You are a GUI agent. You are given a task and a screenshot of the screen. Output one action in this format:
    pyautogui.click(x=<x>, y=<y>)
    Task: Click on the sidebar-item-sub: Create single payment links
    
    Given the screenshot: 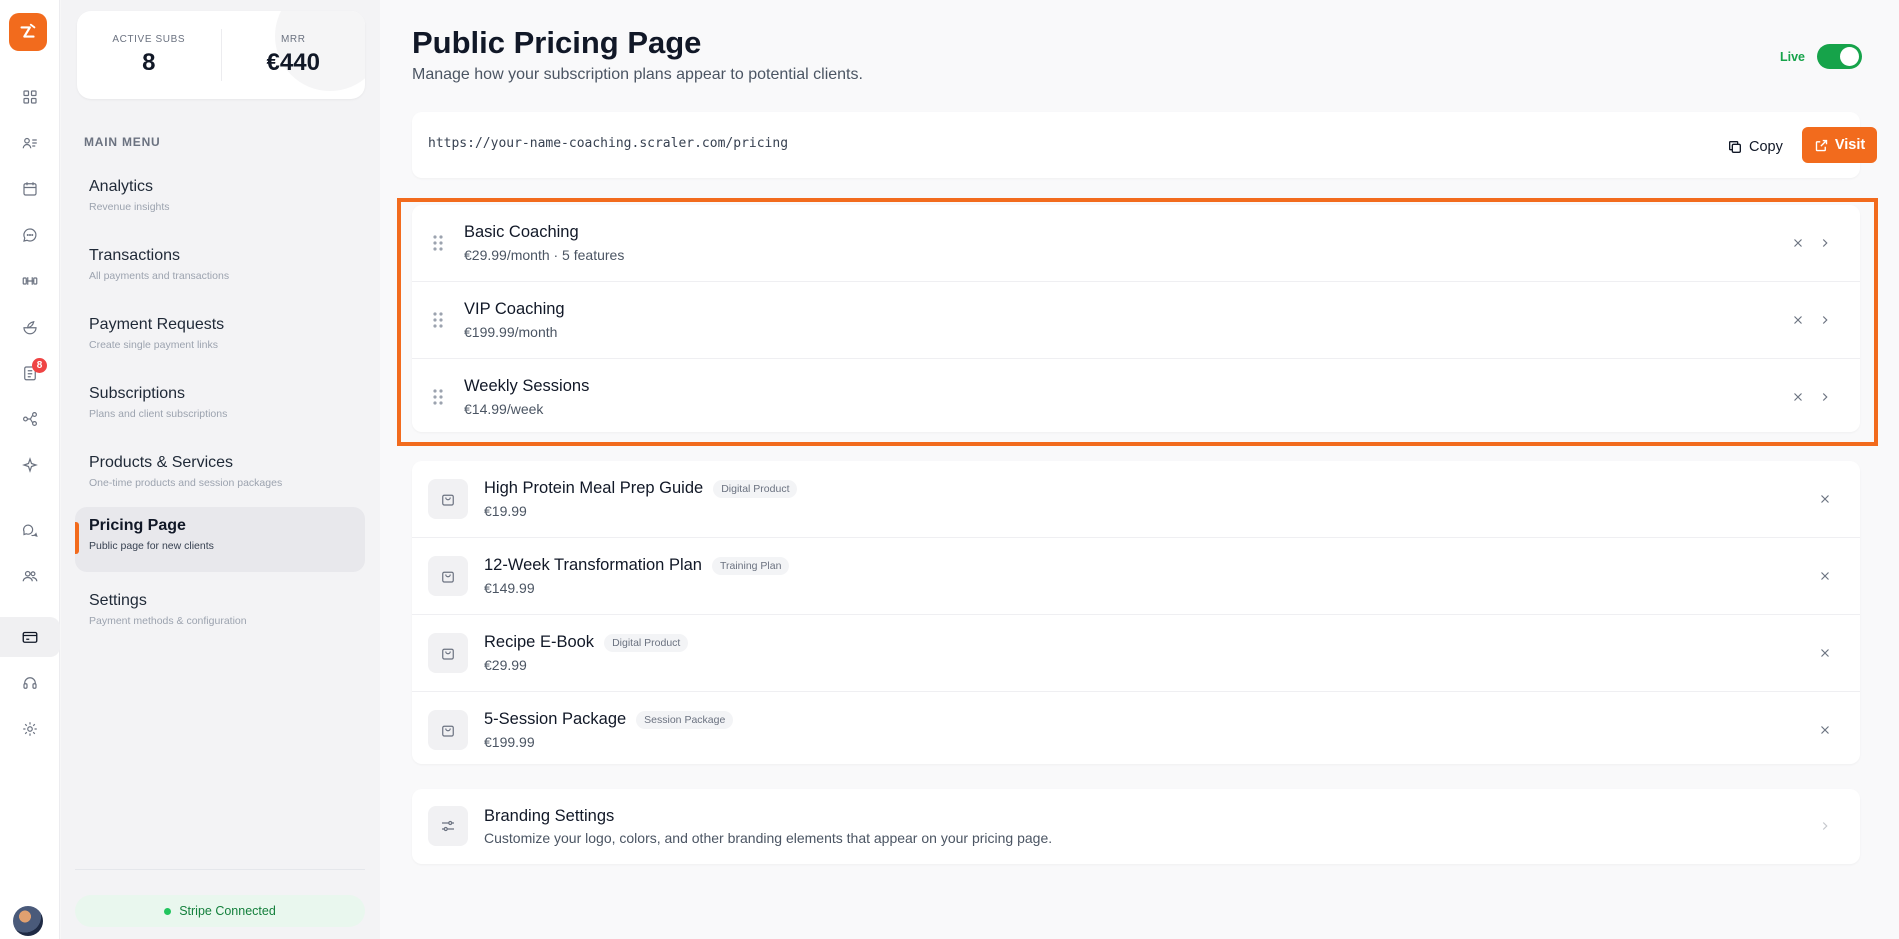 What is the action you would take?
    pyautogui.click(x=153, y=345)
    